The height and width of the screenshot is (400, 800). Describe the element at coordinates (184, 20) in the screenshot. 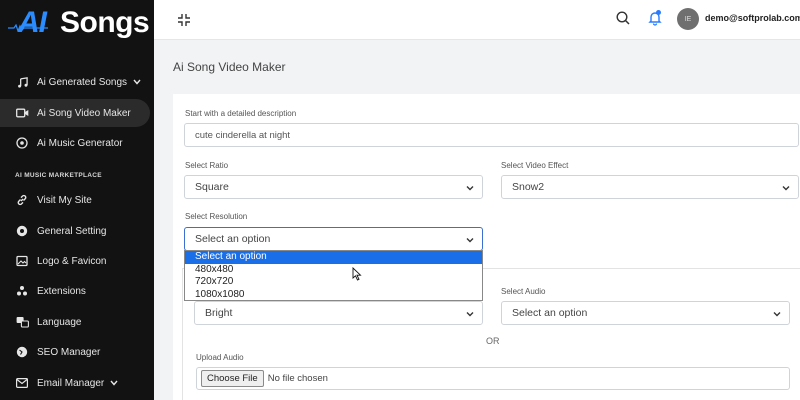

I see `collapse-sidebar-icon` at that location.